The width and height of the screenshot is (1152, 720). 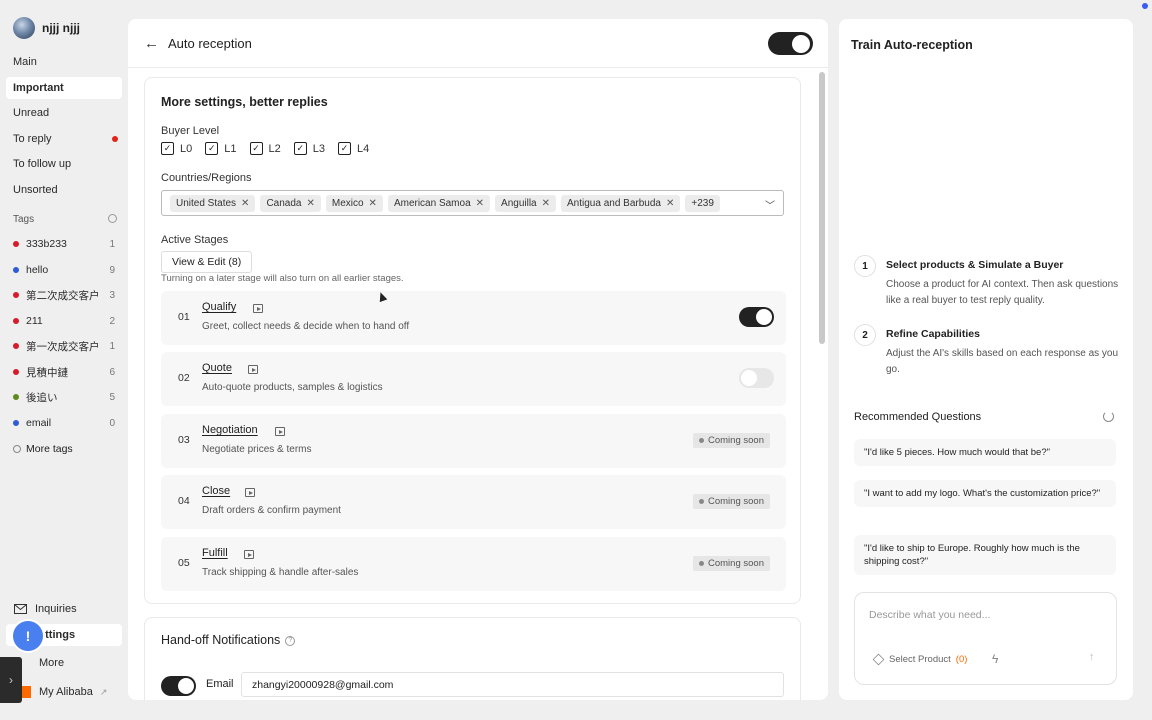 I want to click on chip-label: Mexico, so click(x=347, y=203).